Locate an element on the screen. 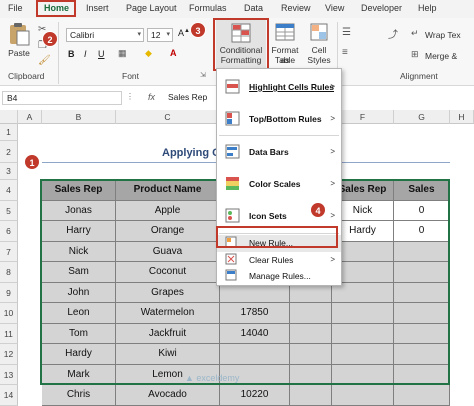 This screenshot has width=474, height=406. row-header: 10 is located at coordinates (9, 313).